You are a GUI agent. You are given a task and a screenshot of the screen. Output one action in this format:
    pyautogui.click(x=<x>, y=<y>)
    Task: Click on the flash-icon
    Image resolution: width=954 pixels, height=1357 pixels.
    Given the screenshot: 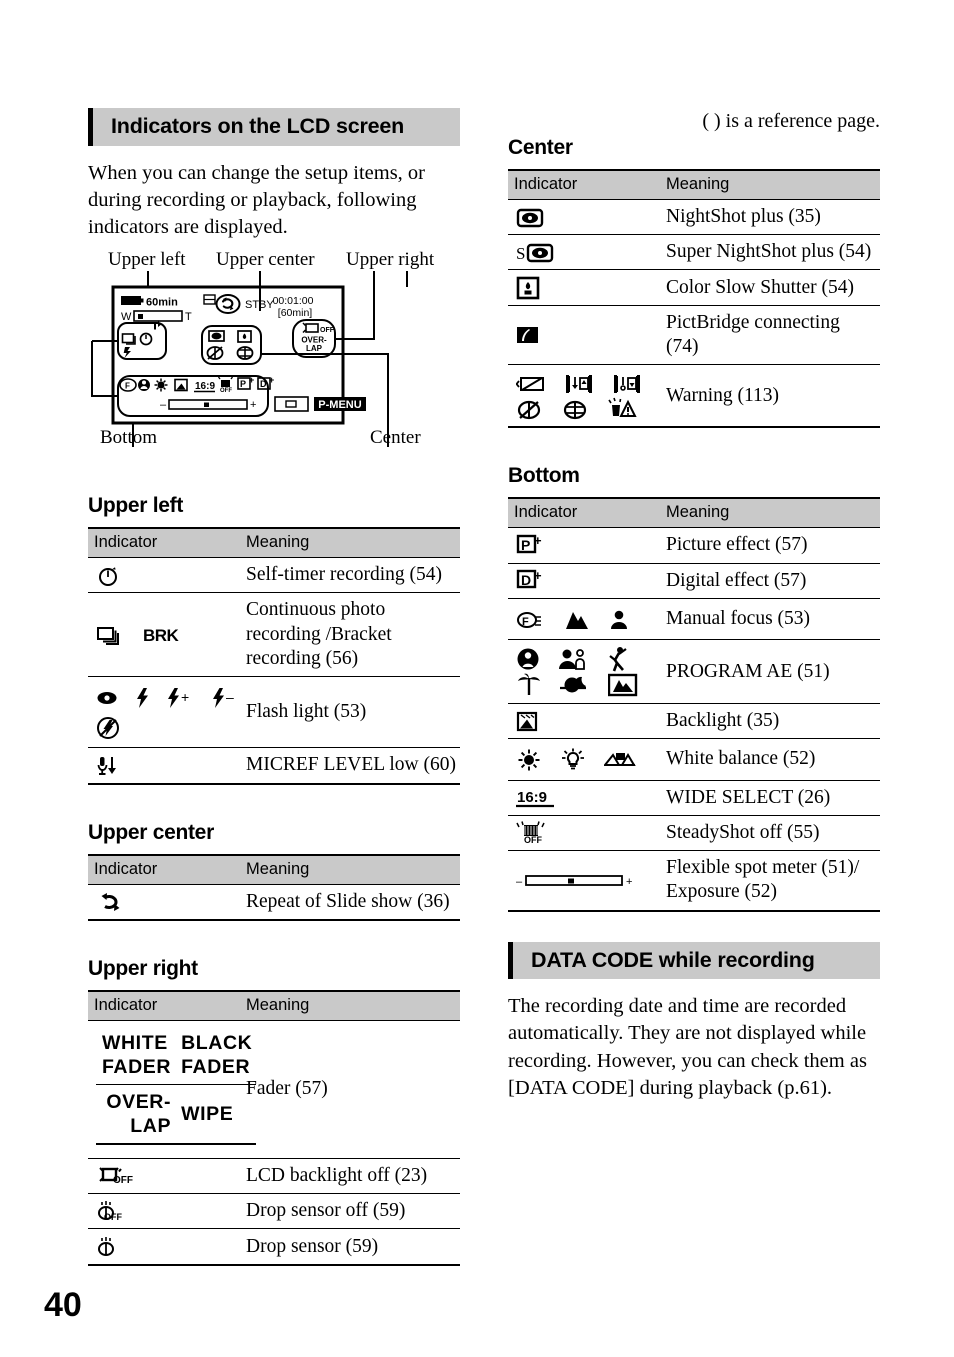 What is the action you would take?
    pyautogui.click(x=142, y=697)
    